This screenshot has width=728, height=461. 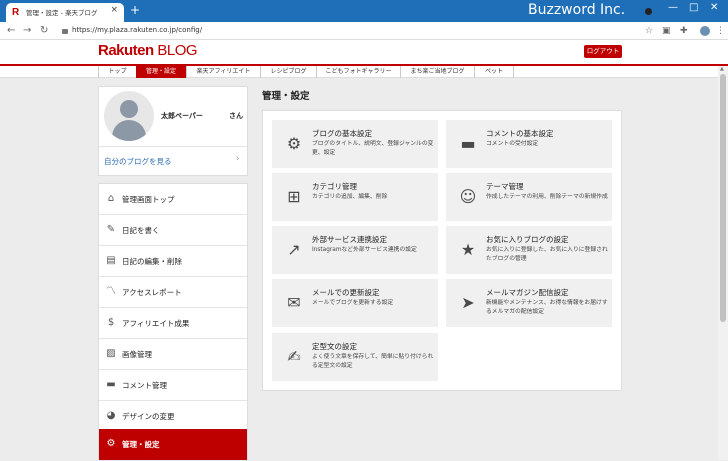 What do you see at coordinates (723, 198) in the screenshot?
I see `scroll-thumb` at bounding box center [723, 198].